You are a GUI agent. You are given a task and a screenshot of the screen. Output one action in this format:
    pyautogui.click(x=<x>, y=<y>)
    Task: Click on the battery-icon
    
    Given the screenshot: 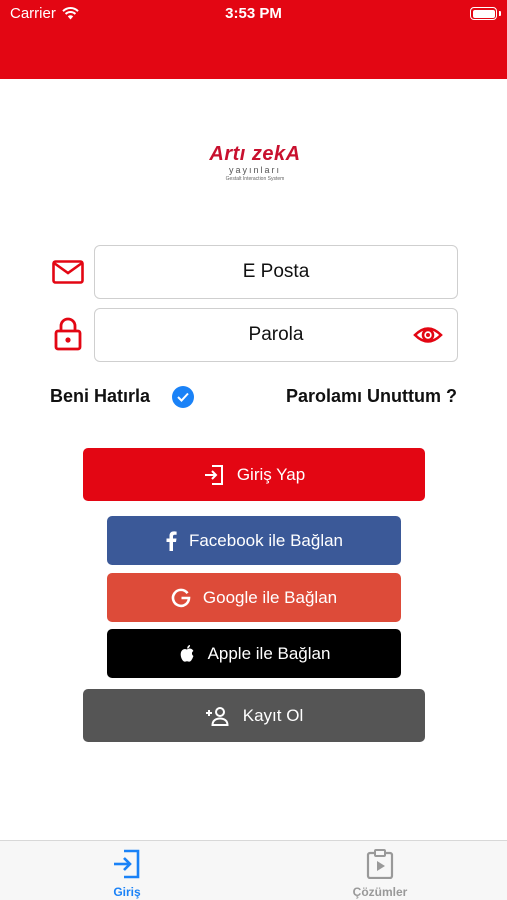 What is the action you would take?
    pyautogui.click(x=483, y=13)
    